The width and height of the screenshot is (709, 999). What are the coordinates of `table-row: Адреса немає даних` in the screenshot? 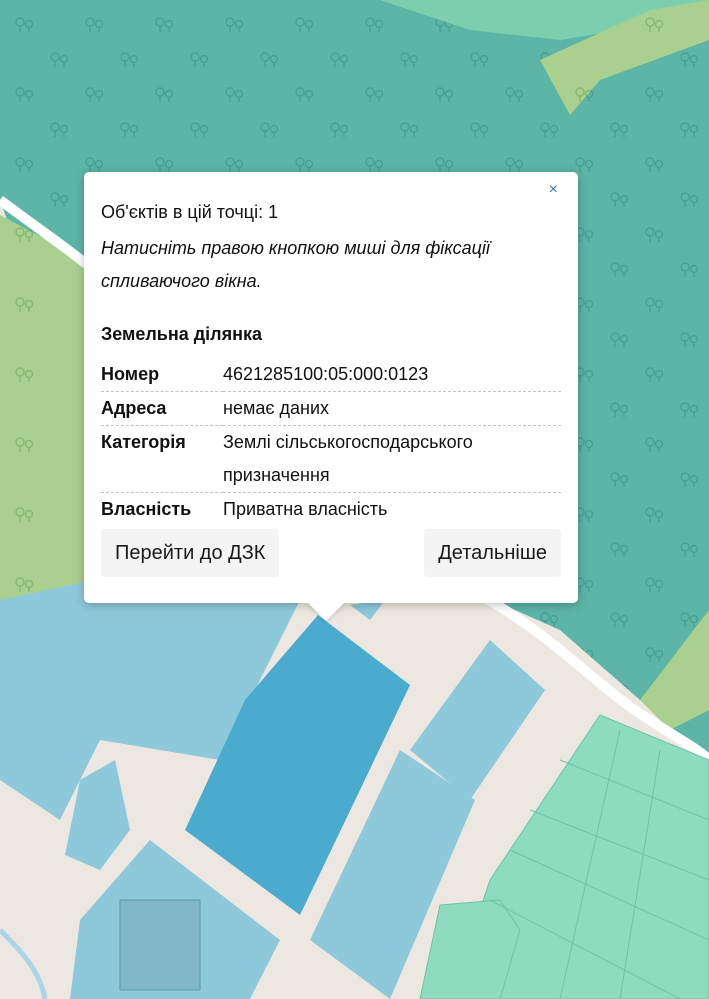 It's located at (331, 408).